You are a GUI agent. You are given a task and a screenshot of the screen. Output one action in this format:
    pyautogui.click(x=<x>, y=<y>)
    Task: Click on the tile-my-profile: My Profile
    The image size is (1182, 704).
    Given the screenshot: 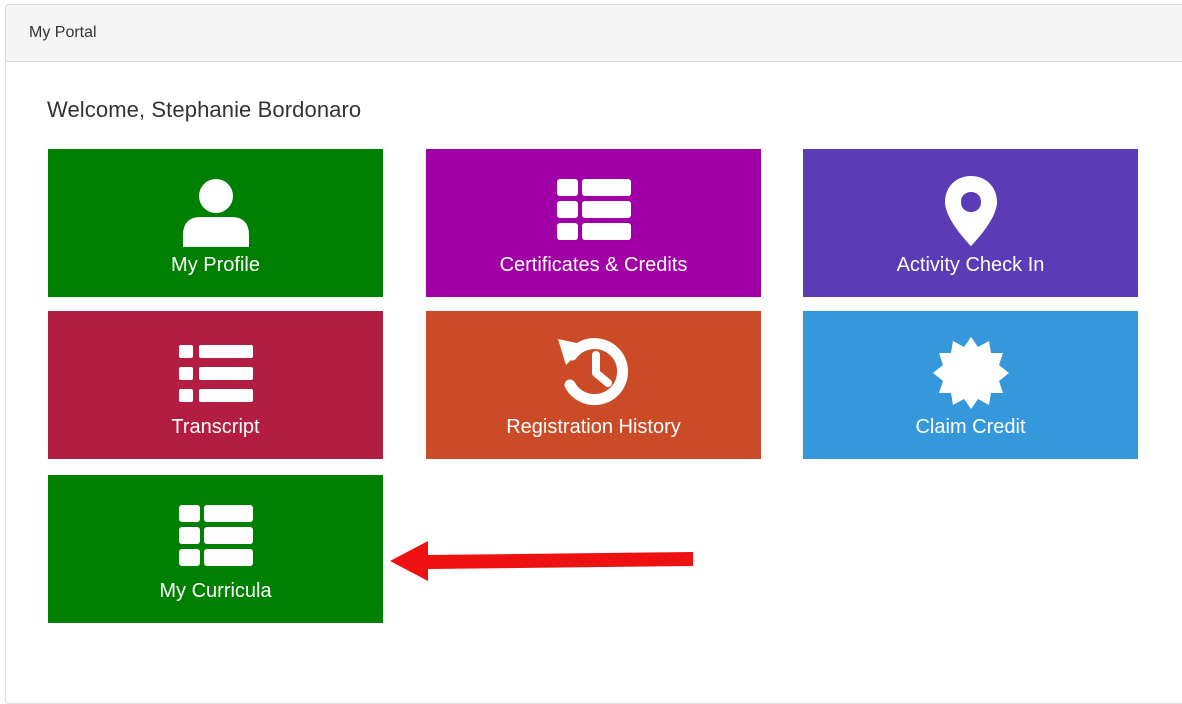 What is the action you would take?
    pyautogui.click(x=215, y=223)
    